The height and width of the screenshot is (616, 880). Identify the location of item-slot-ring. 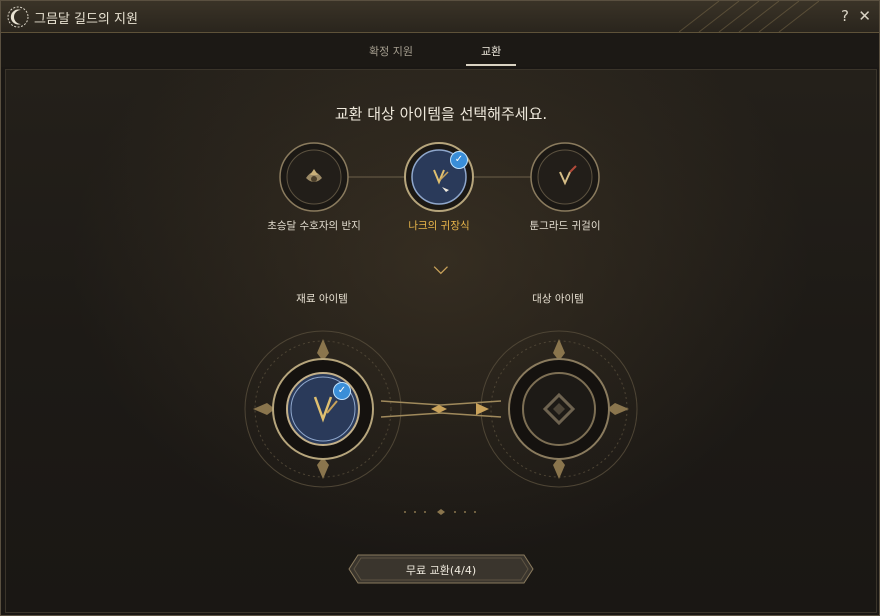
(314, 177).